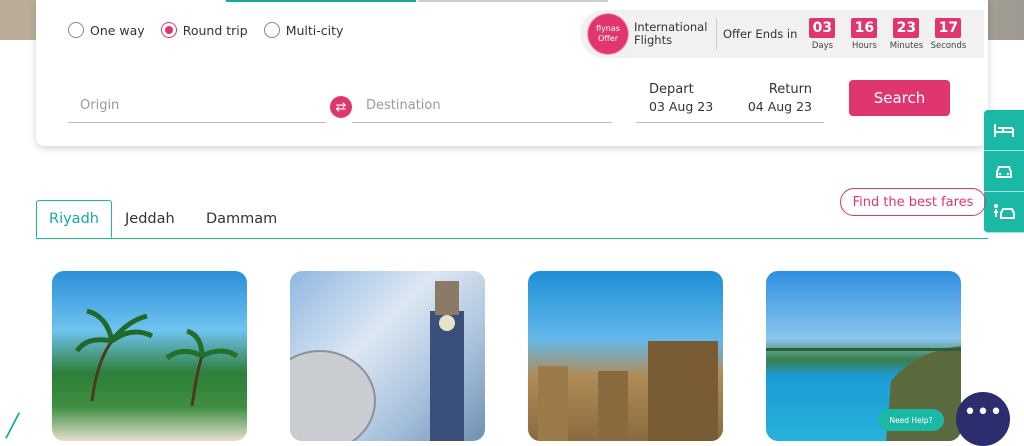  I want to click on offer-title-line2: Flights, so click(653, 40).